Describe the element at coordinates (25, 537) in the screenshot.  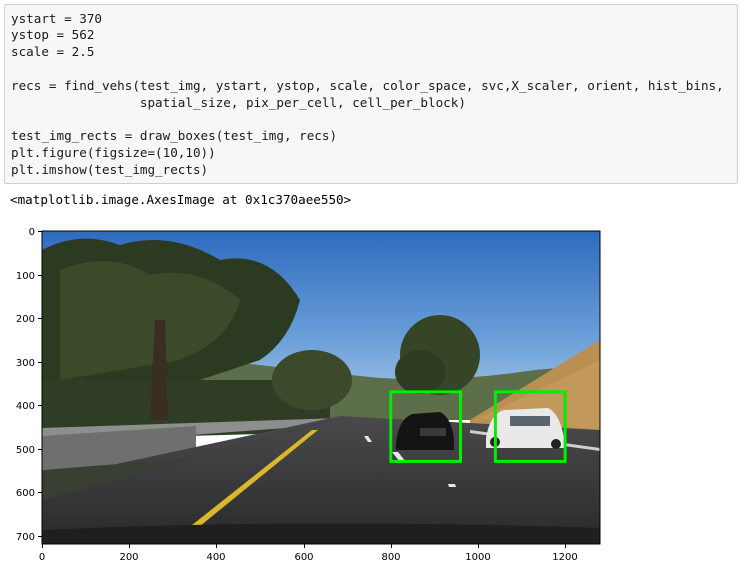
I see `y-tick-label: 700` at that location.